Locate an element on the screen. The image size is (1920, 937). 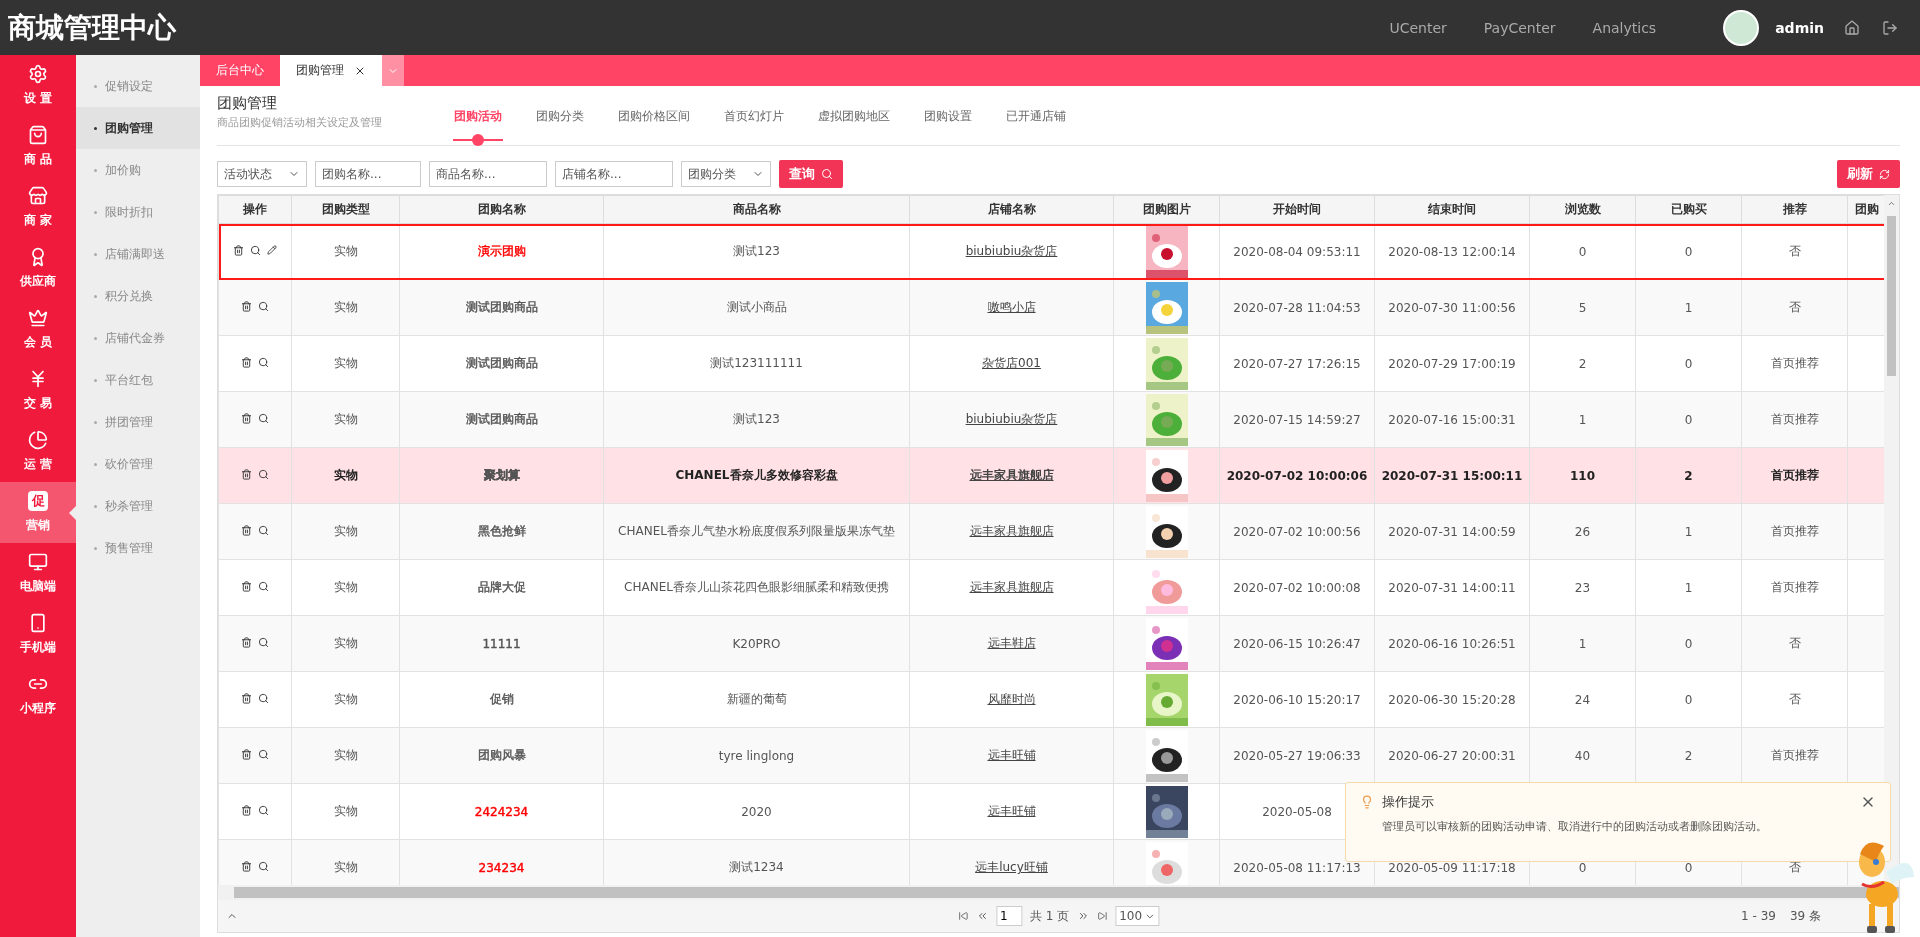
next-page-icon is located at coordinates (1083, 916).